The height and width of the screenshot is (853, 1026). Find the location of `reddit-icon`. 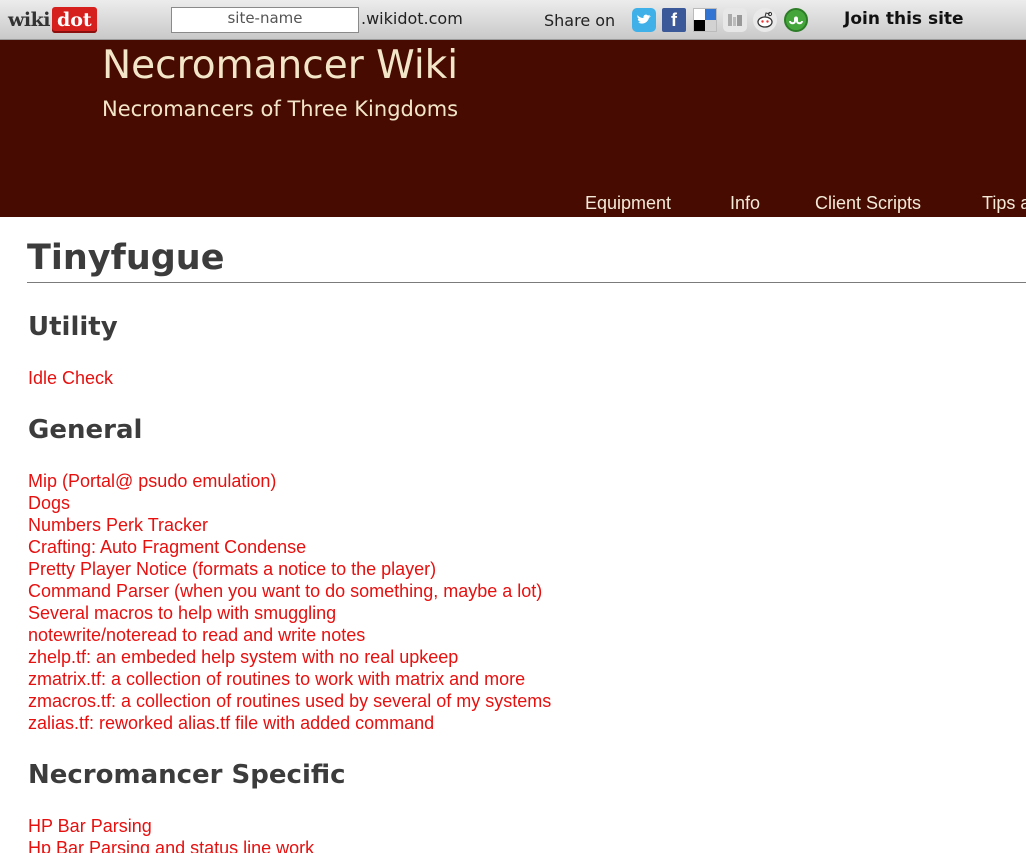

reddit-icon is located at coordinates (765, 20).